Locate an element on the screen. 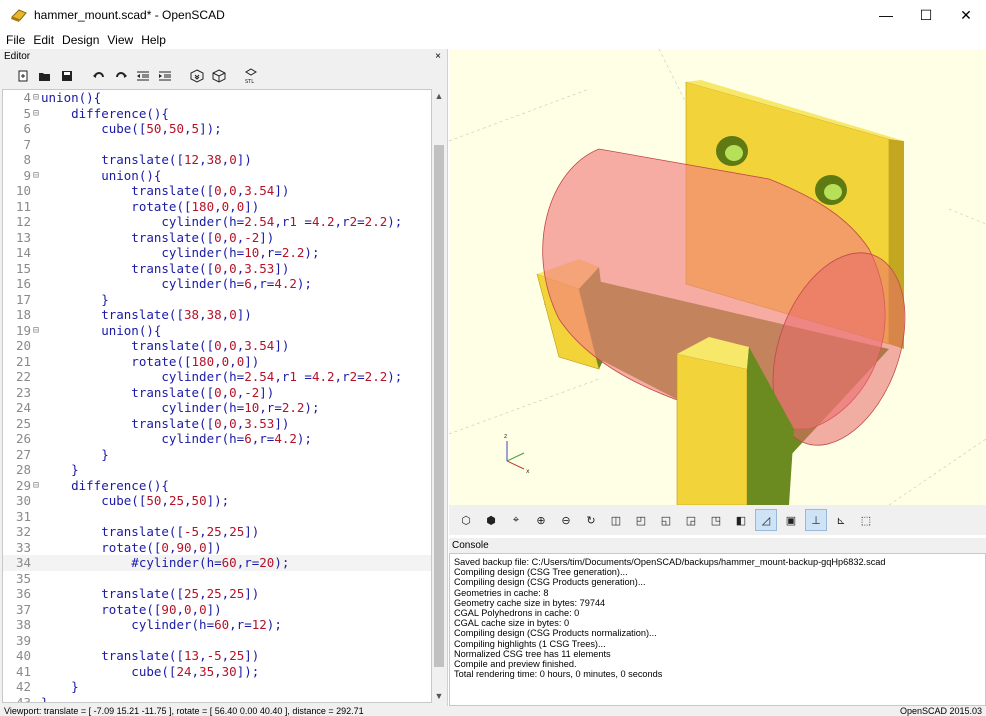 This screenshot has width=986, height=716. code-line: 19 ⊟ union(){ is located at coordinates (217, 331).